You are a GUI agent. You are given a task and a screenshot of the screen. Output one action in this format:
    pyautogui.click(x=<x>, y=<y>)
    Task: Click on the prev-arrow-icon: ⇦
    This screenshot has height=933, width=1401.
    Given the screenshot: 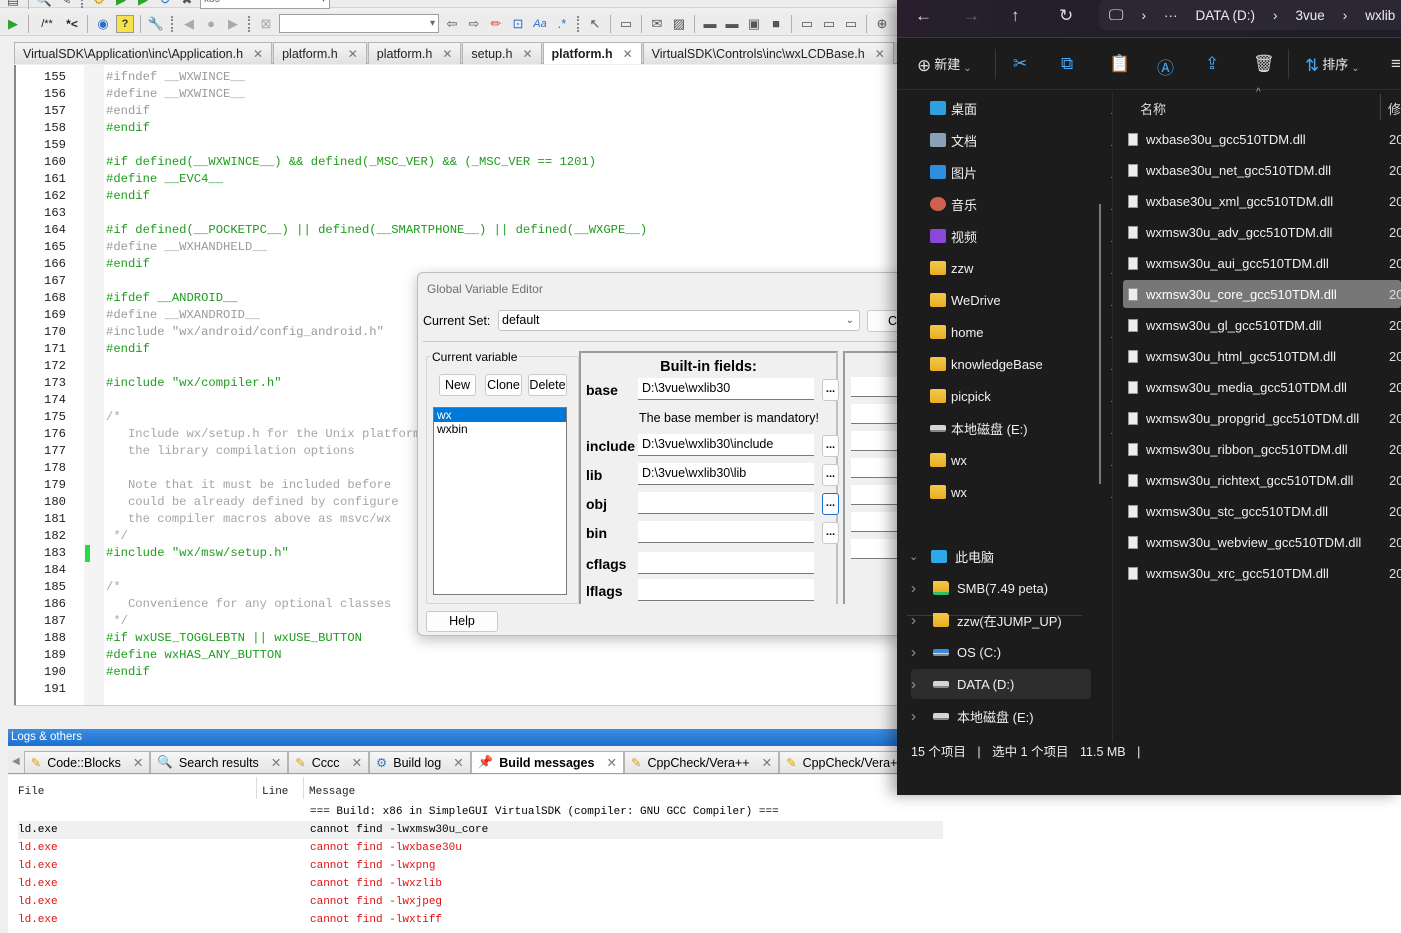 What is the action you would take?
    pyautogui.click(x=452, y=24)
    